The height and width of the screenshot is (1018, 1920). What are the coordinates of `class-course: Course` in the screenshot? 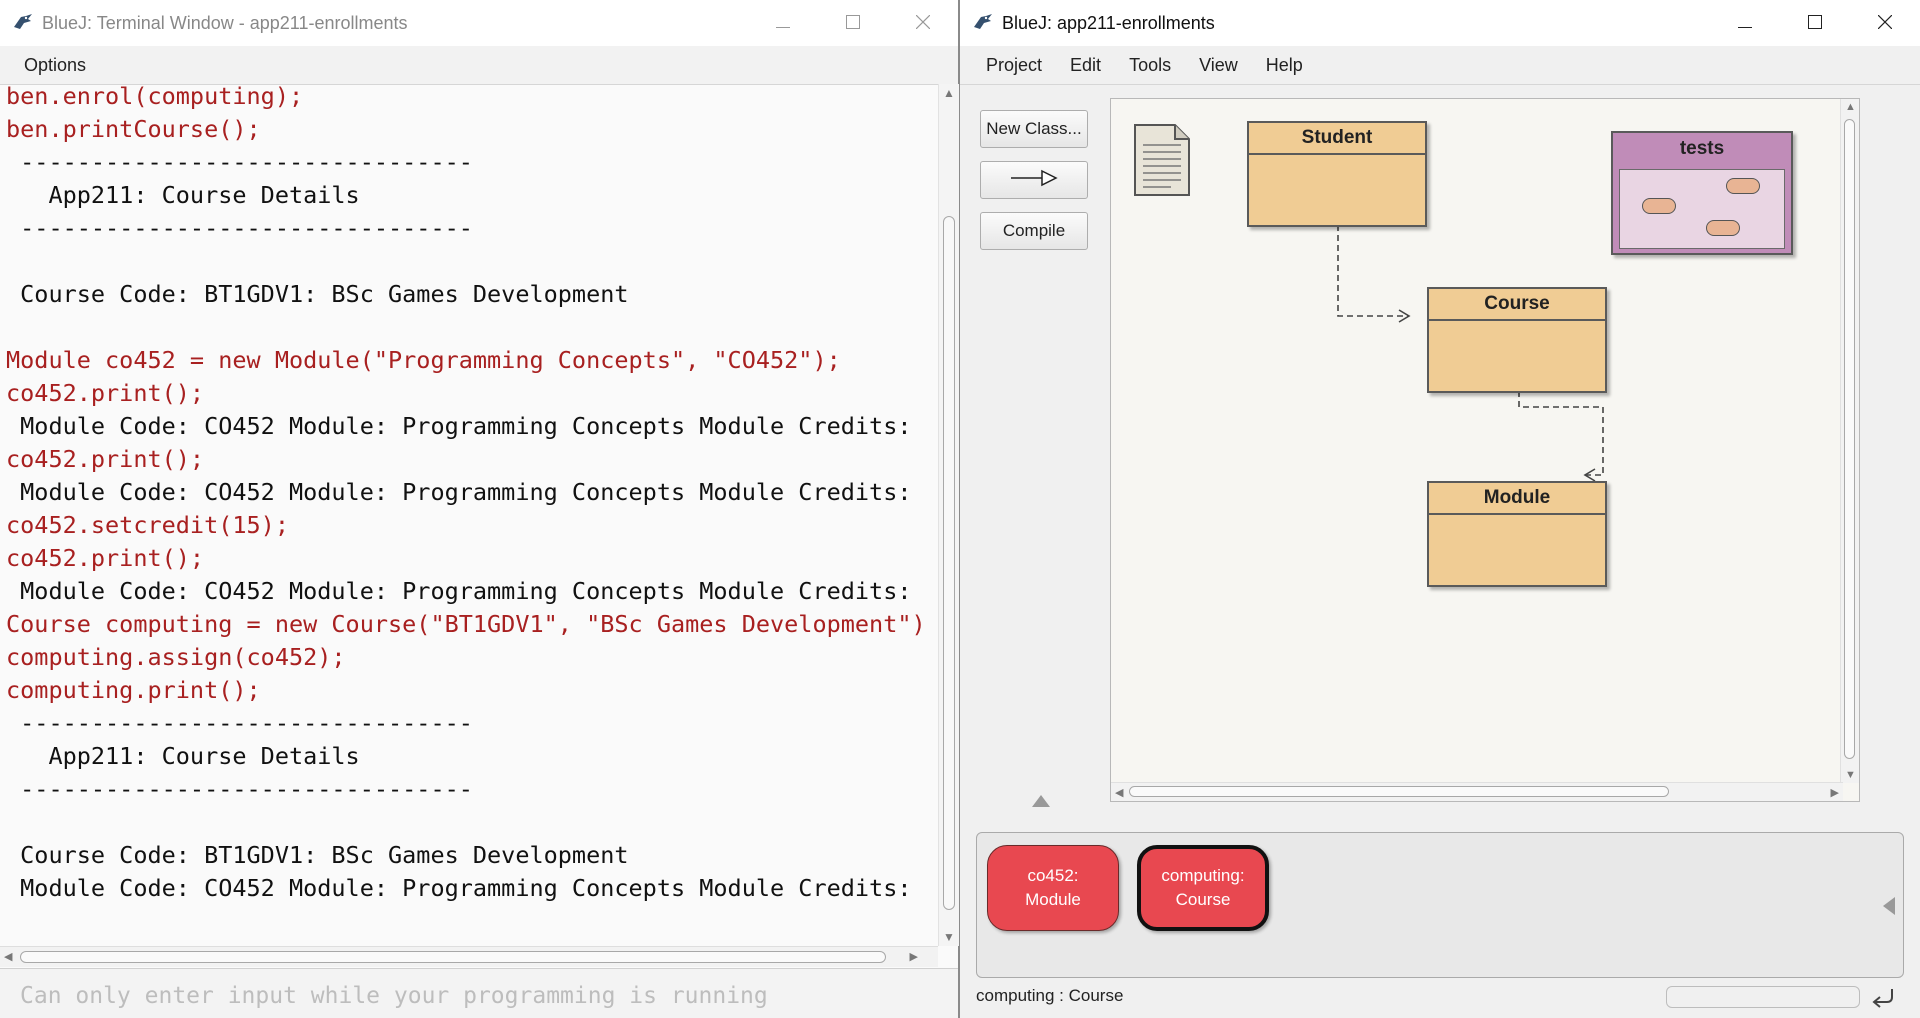 It's located at (1517, 340).